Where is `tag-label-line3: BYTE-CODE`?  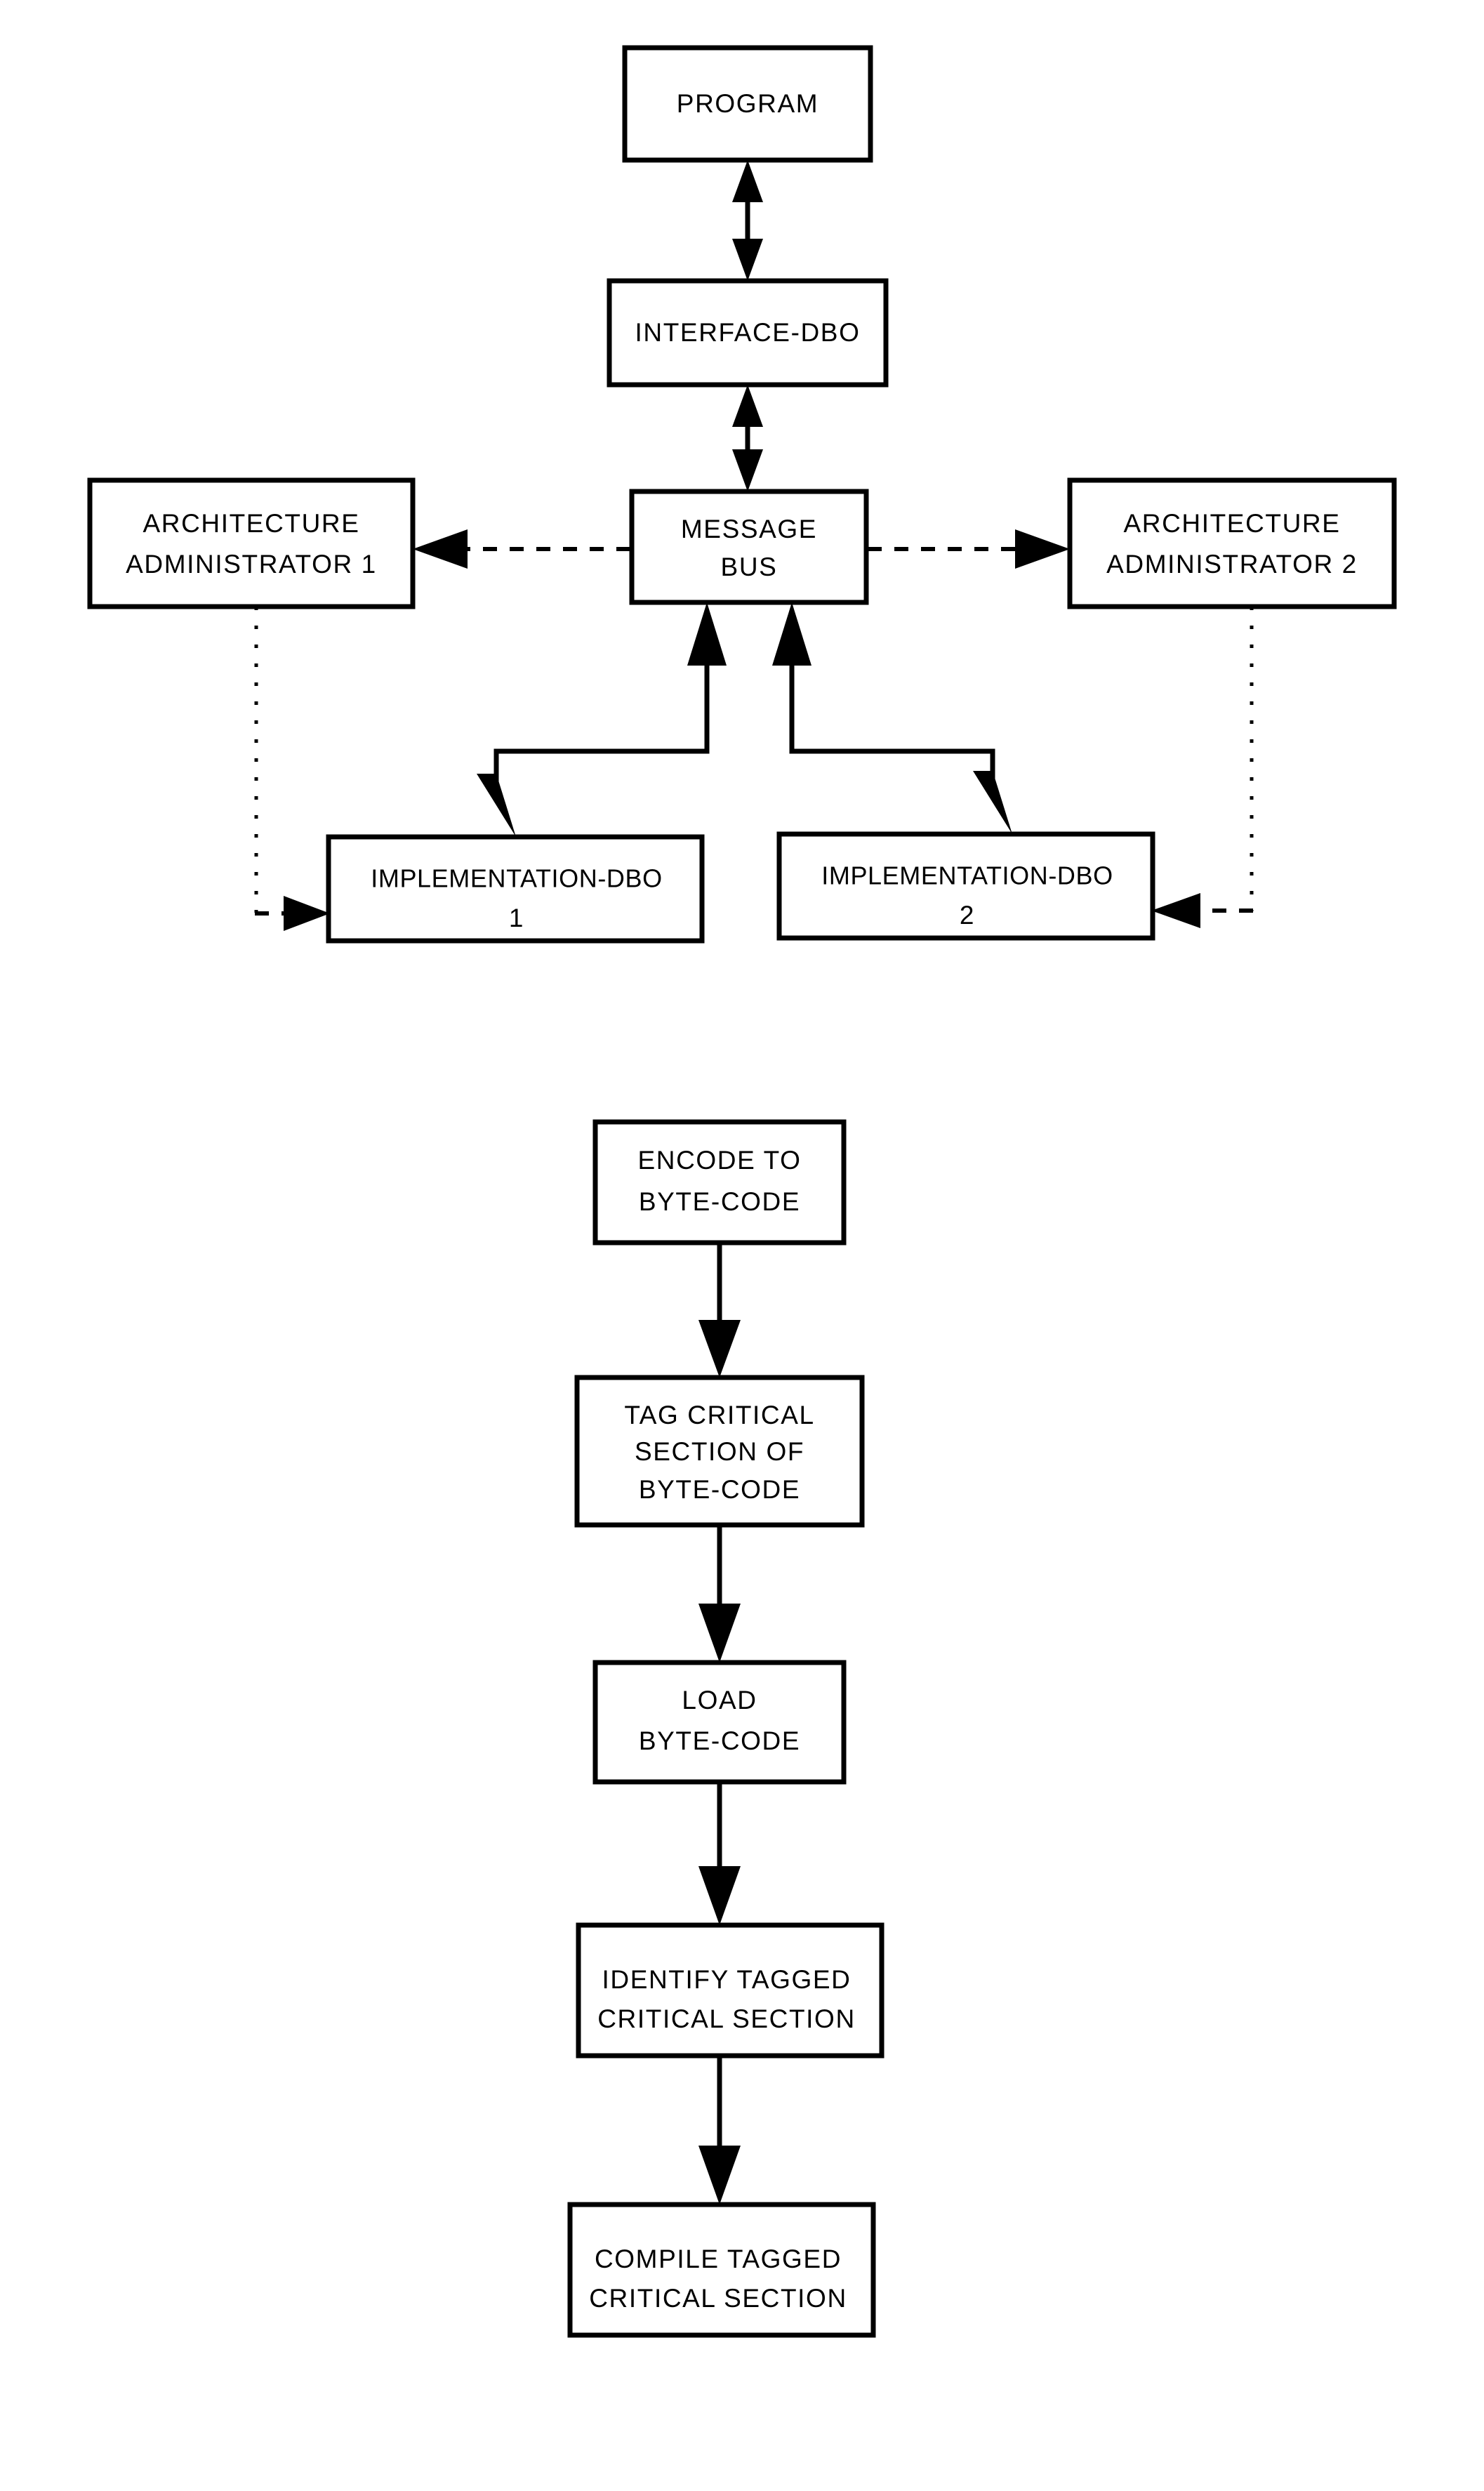 tag-label-line3: BYTE-CODE is located at coordinates (720, 1490).